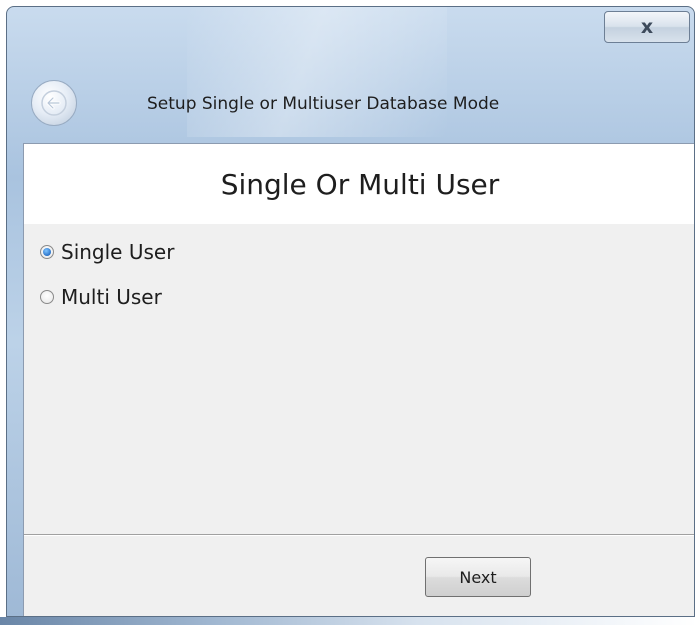 The height and width of the screenshot is (625, 697). I want to click on next-button: Next, so click(478, 577).